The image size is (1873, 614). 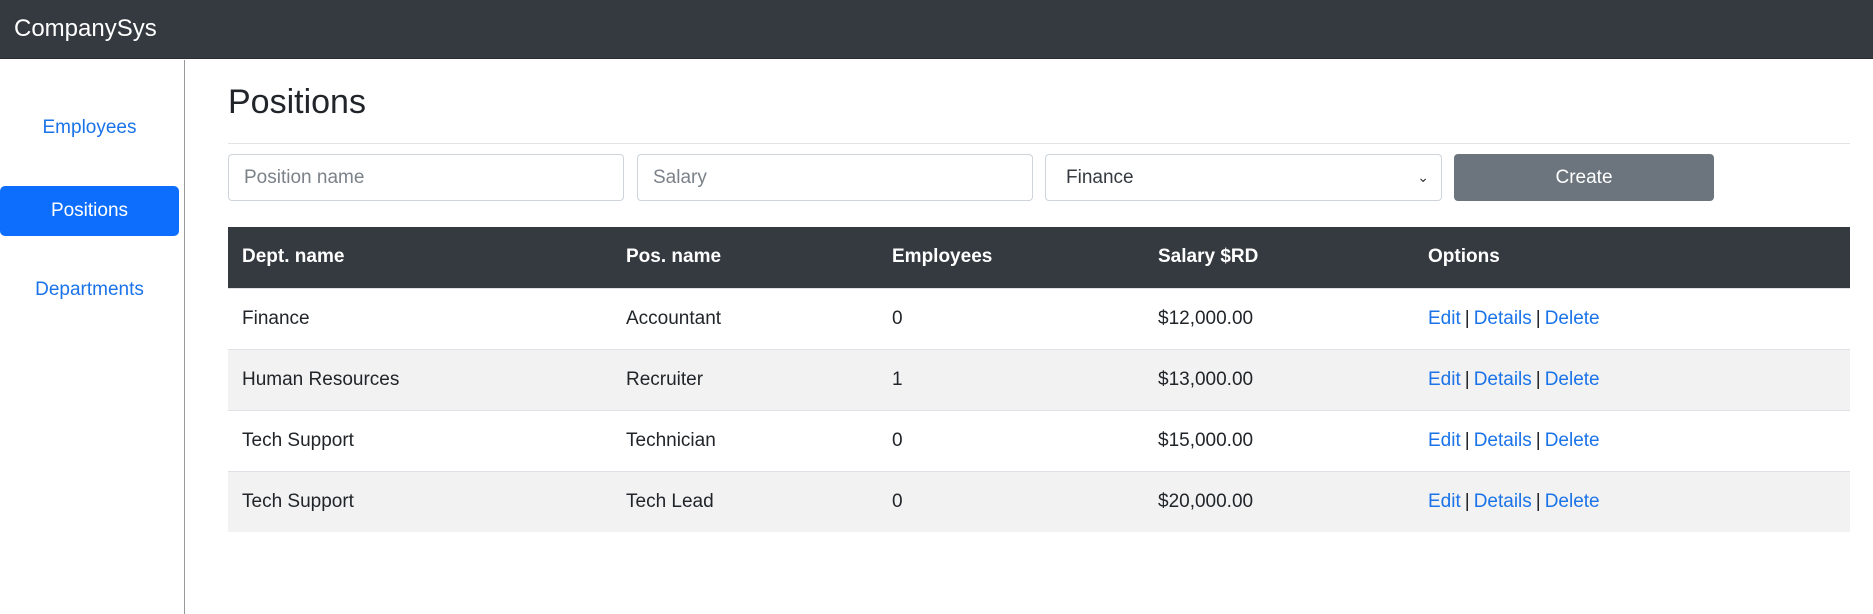 I want to click on department-select: Finance ⌄, so click(x=1243, y=177).